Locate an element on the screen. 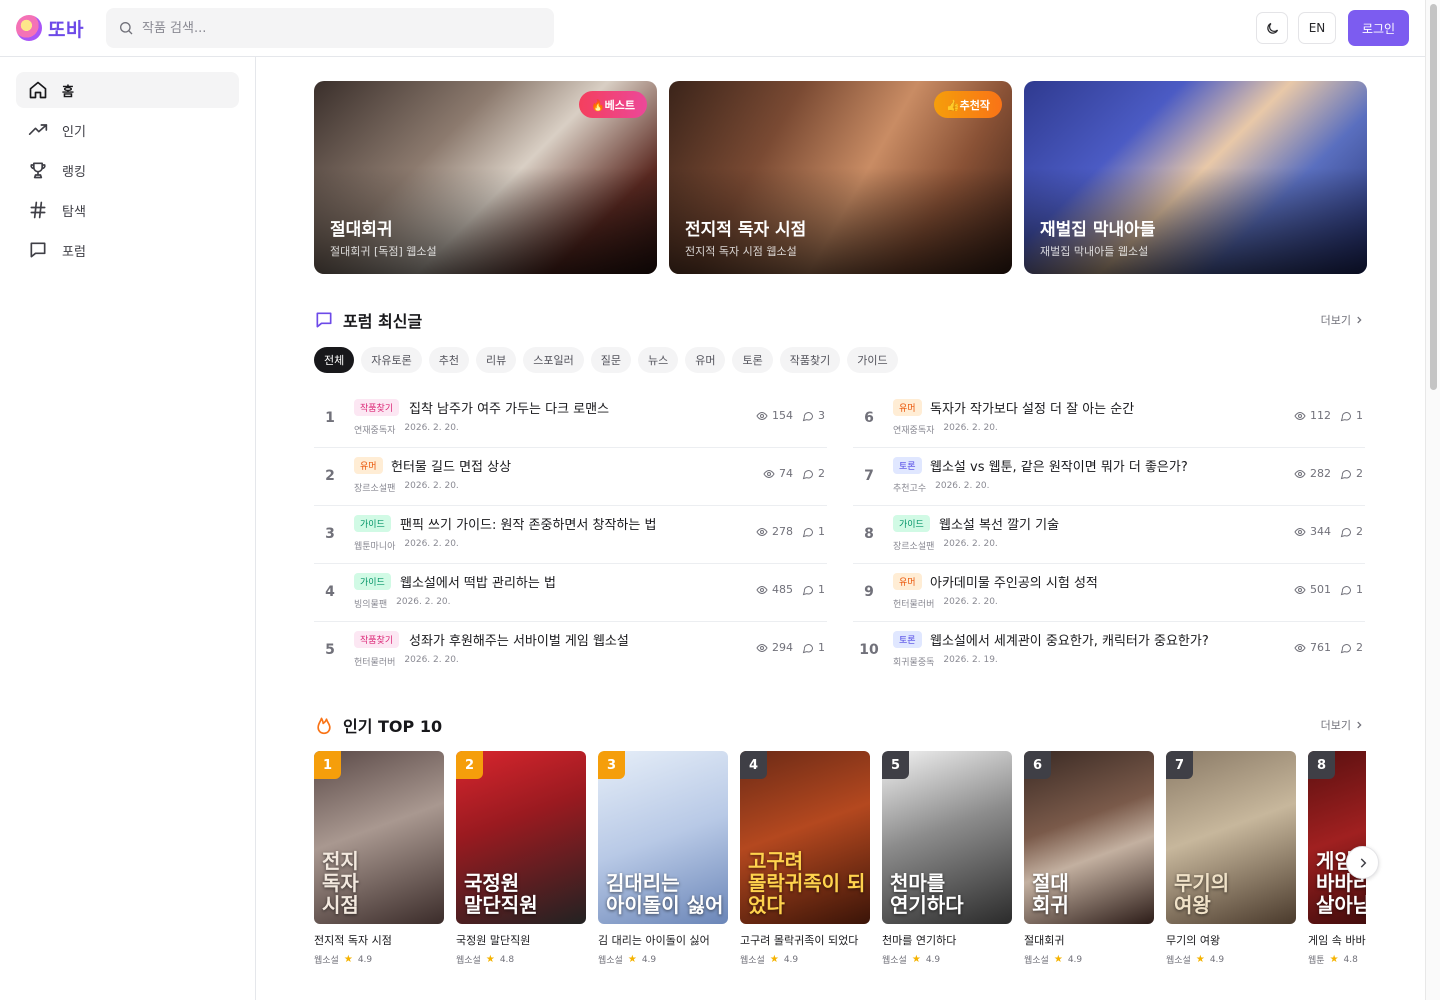 Image resolution: width=1440 pixels, height=1000 pixels. filter-chip-recommend: 추천 is located at coordinates (448, 360).